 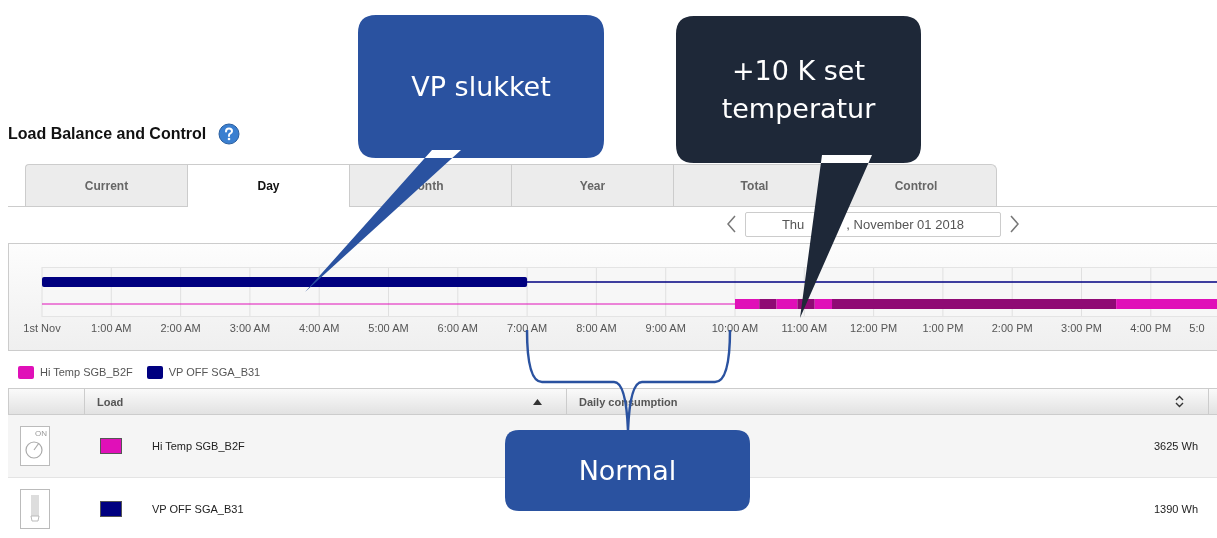 What do you see at coordinates (481, 86) in the screenshot?
I see `callout-text: VP slukket` at bounding box center [481, 86].